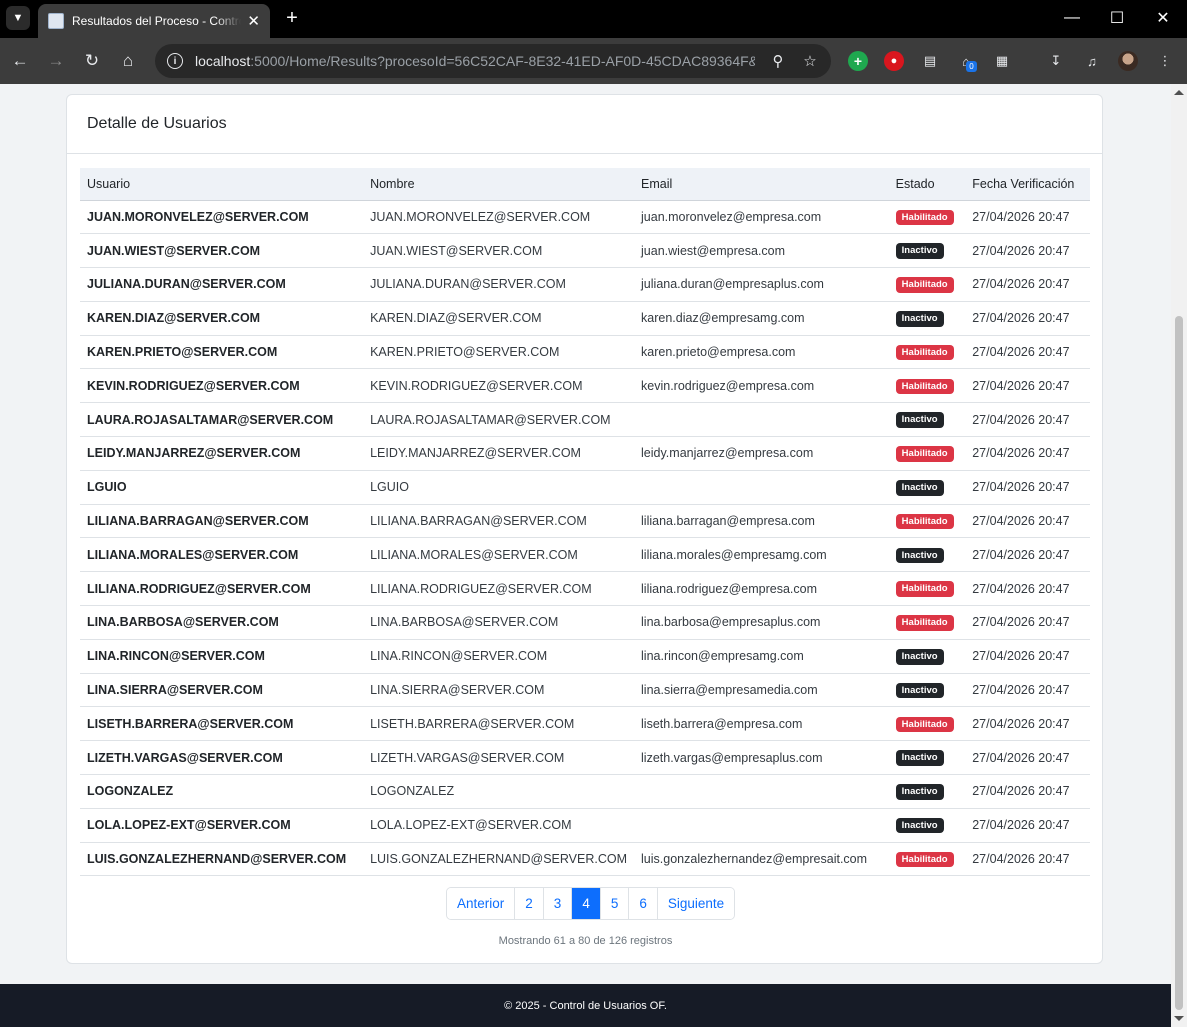 Image resolution: width=1187 pixels, height=1027 pixels. I want to click on profile-avatar, so click(1128, 61).